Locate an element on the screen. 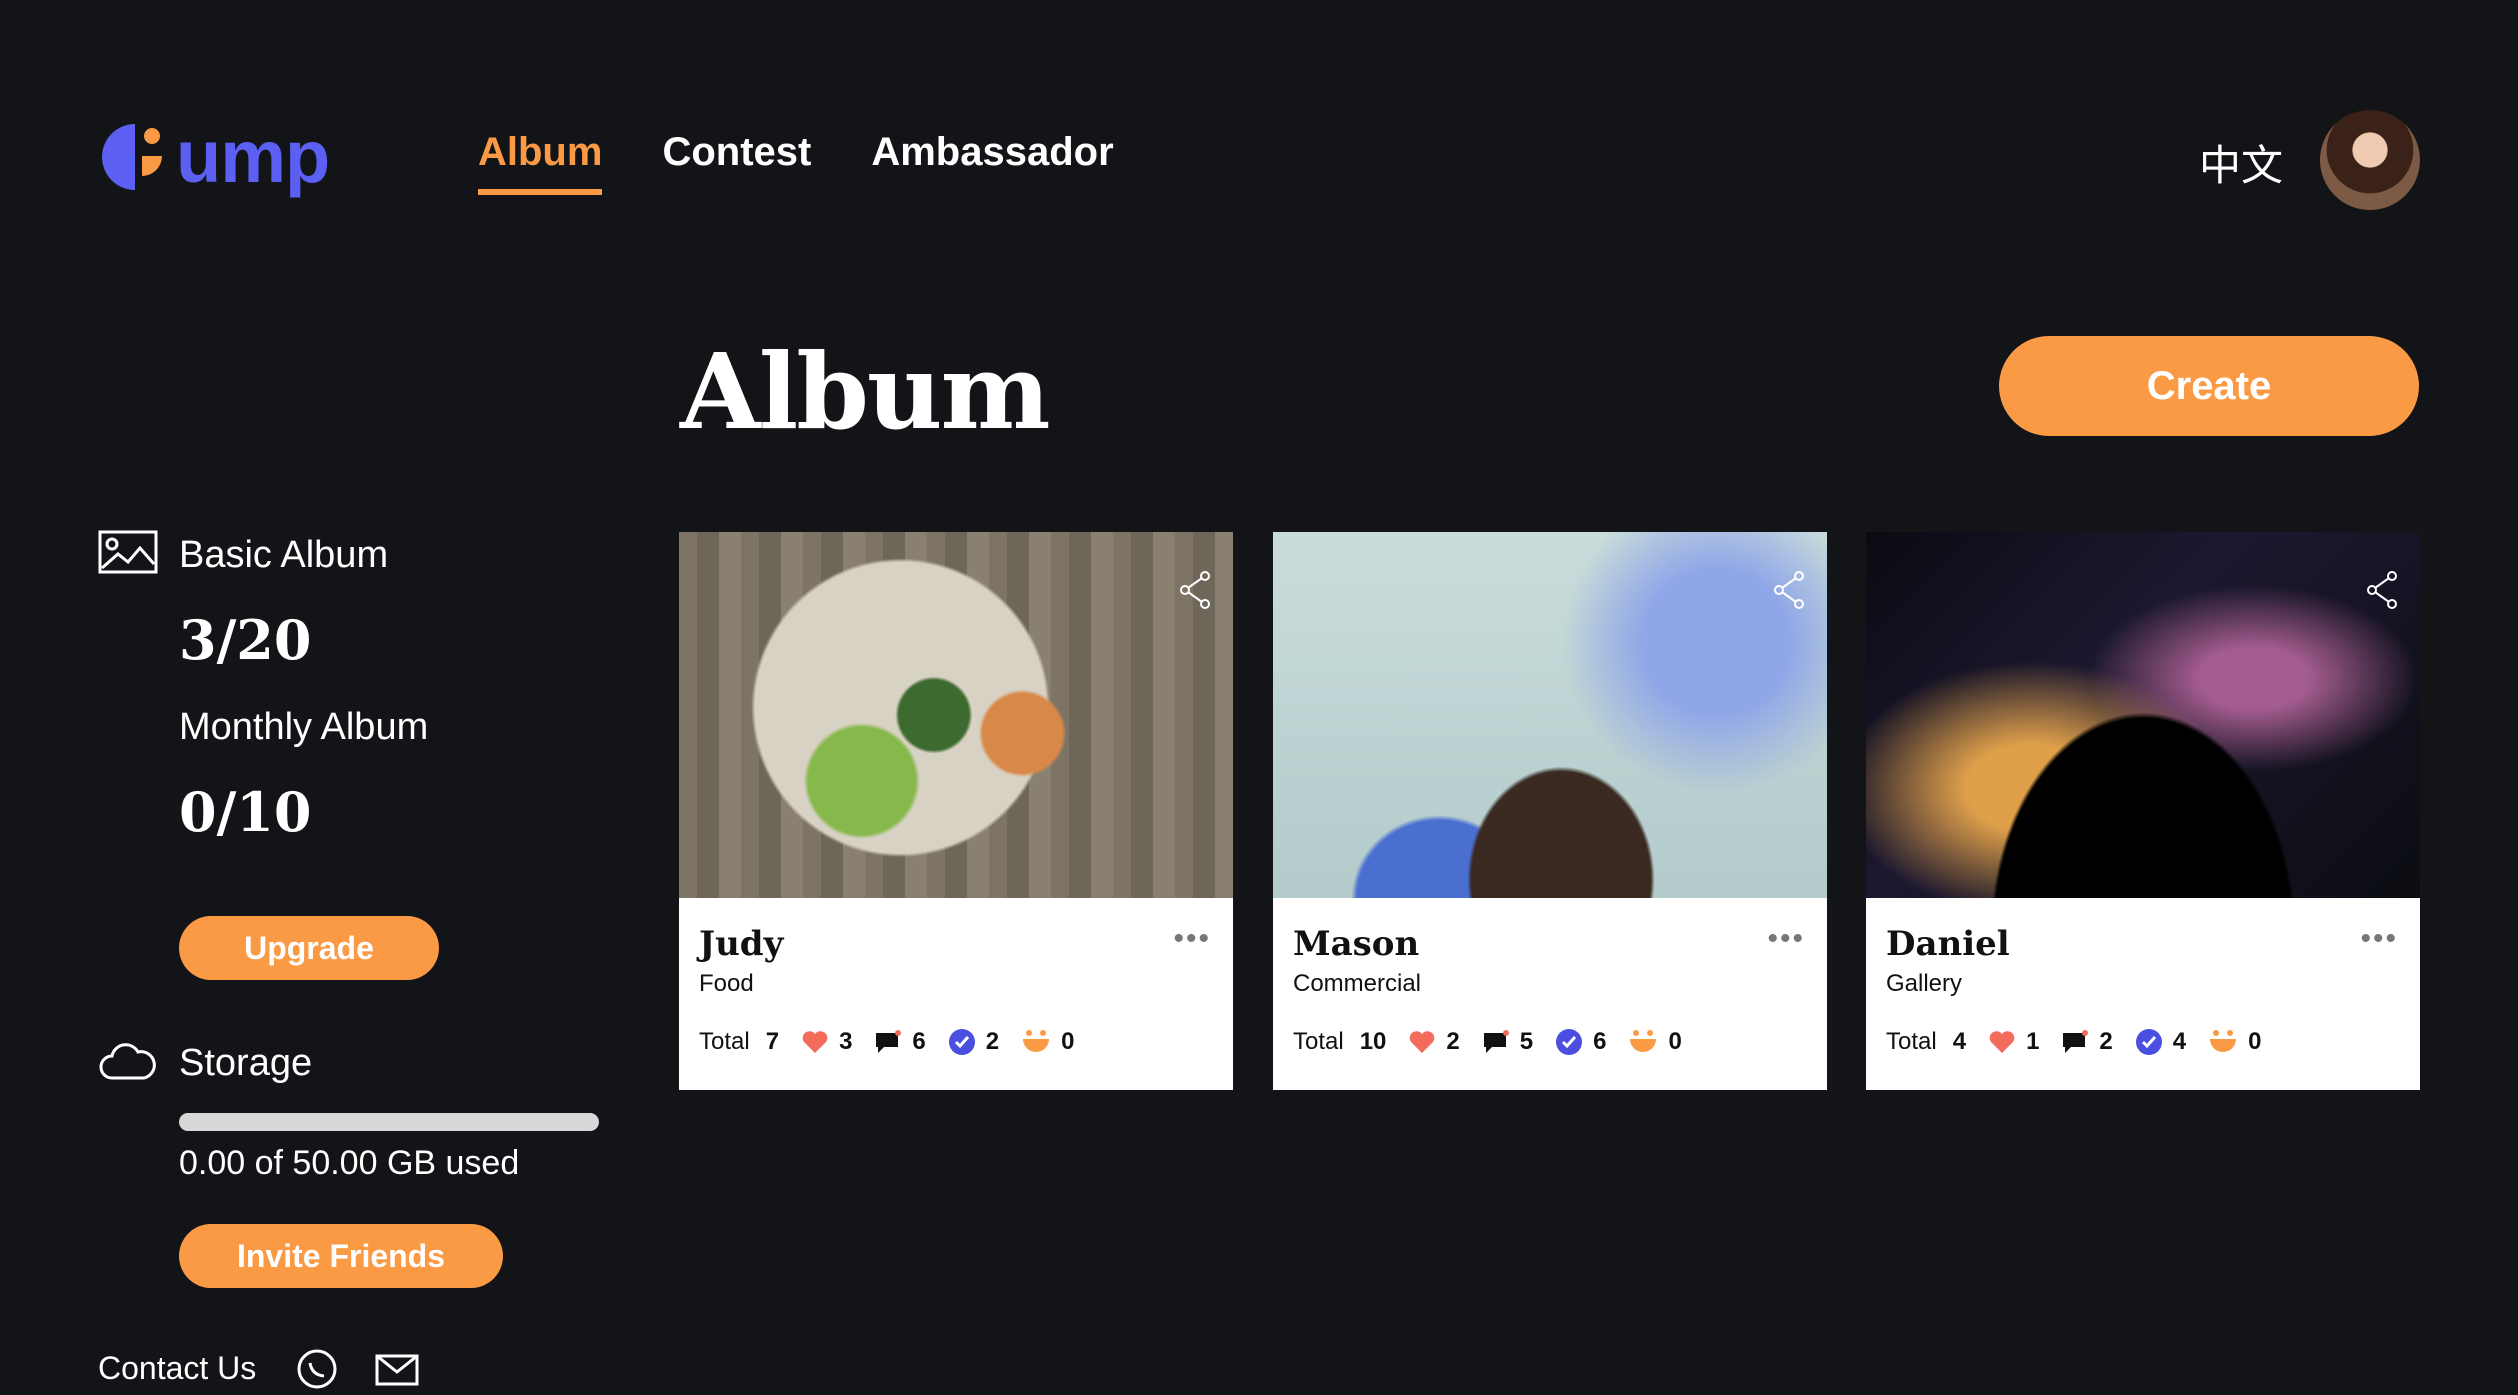 Image resolution: width=2518 pixels, height=1395 pixels. album-card: Daniel Gallery ••• Total 4 1 2 4 0 is located at coordinates (2143, 811).